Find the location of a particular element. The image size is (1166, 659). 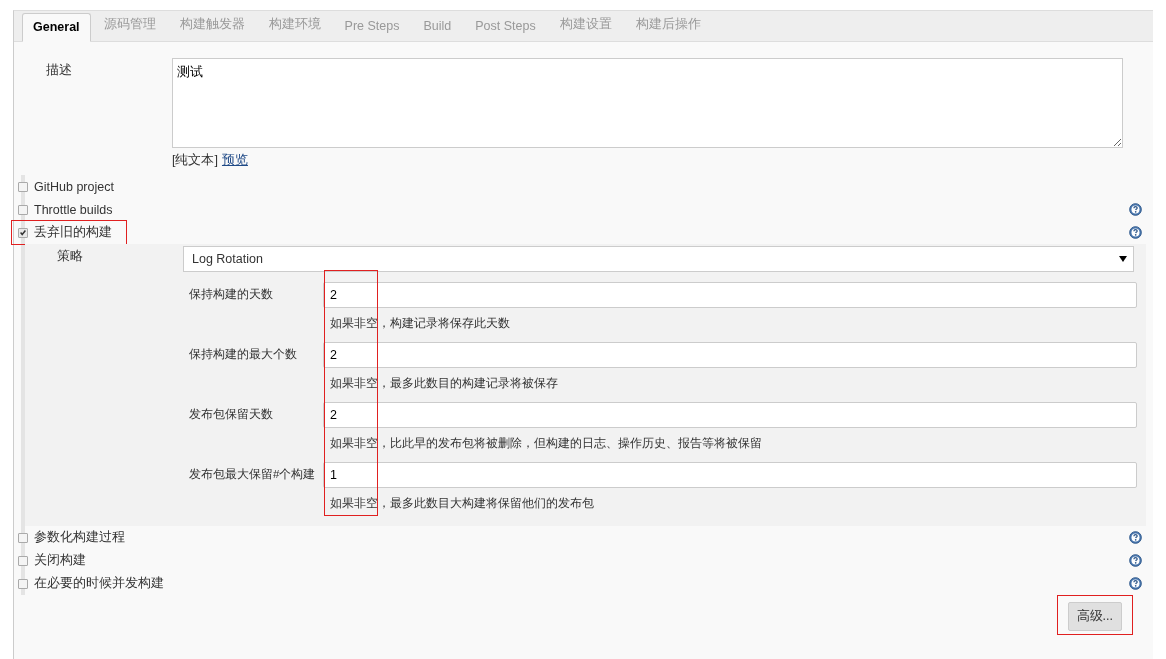

field-label: 保持构建的天数 is located at coordinates (231, 294).